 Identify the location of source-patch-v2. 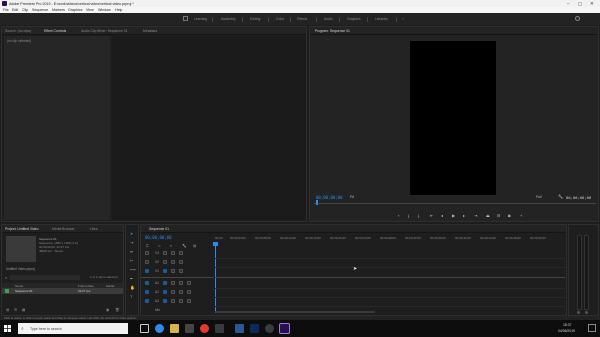
(147, 262).